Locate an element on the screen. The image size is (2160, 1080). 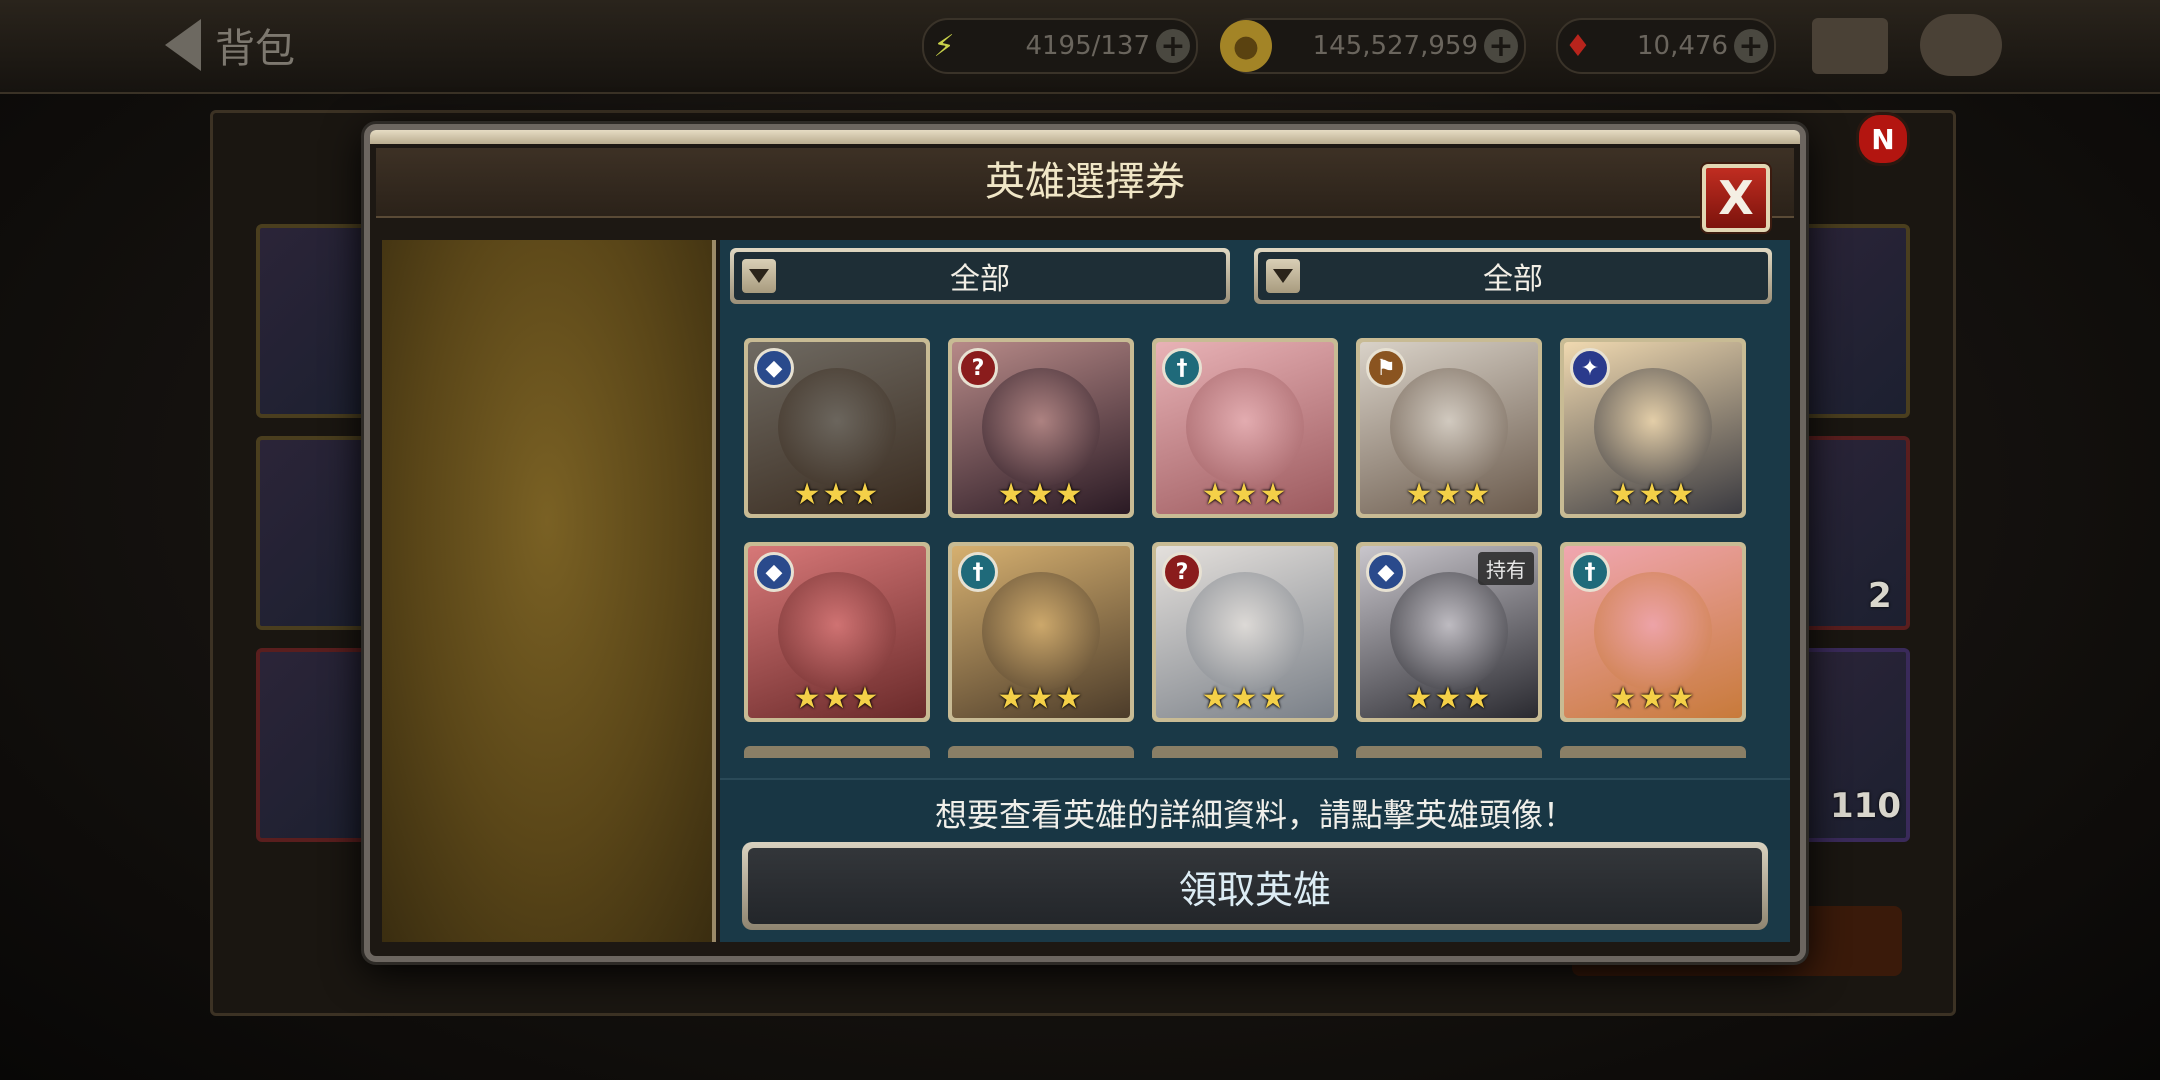
coin-icon: ● is located at coordinates (1246, 46).